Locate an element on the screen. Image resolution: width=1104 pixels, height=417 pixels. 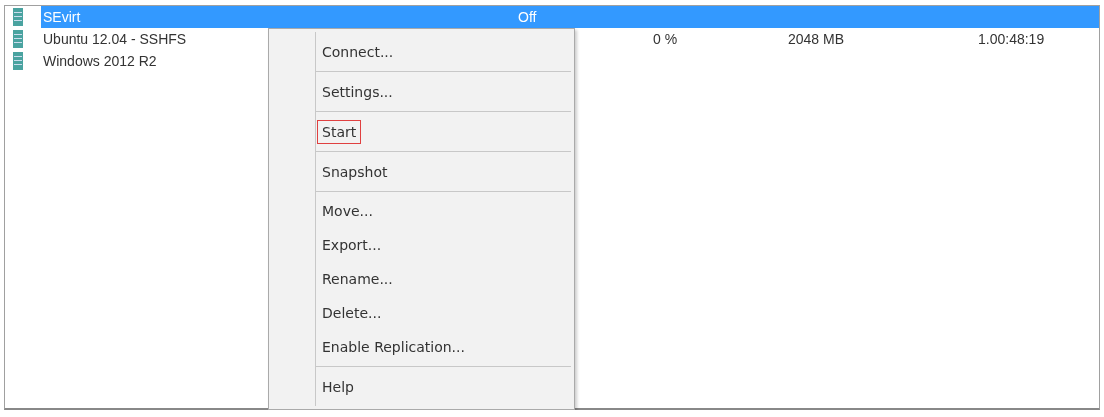
name-cell-text: Ubuntu 12.04 - SSHFS is located at coordinates (115, 39).